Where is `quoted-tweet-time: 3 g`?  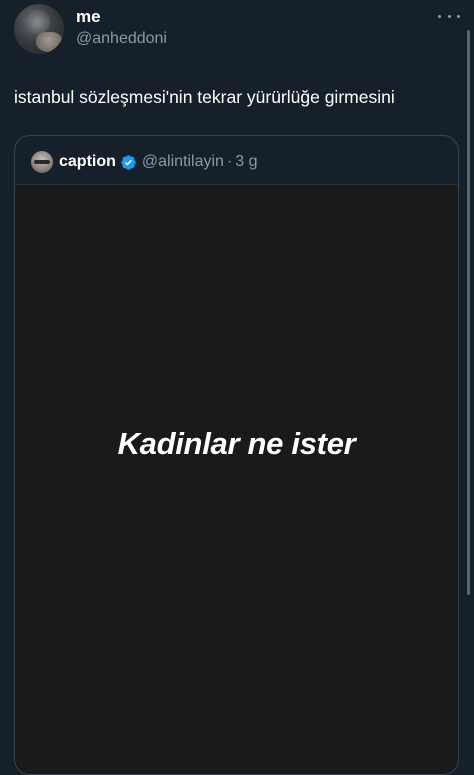
quoted-tweet-time: 3 g is located at coordinates (246, 162).